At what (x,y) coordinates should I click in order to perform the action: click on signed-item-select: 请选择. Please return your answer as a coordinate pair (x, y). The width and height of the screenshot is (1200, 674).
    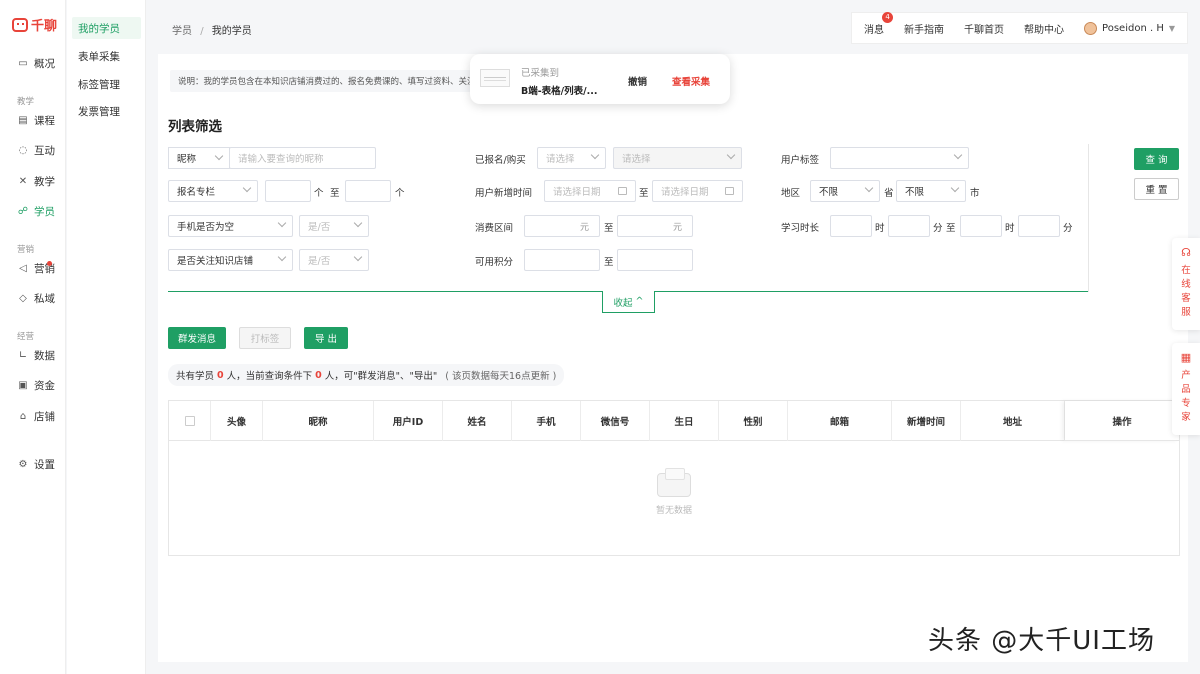
    Looking at the image, I should click on (677, 158).